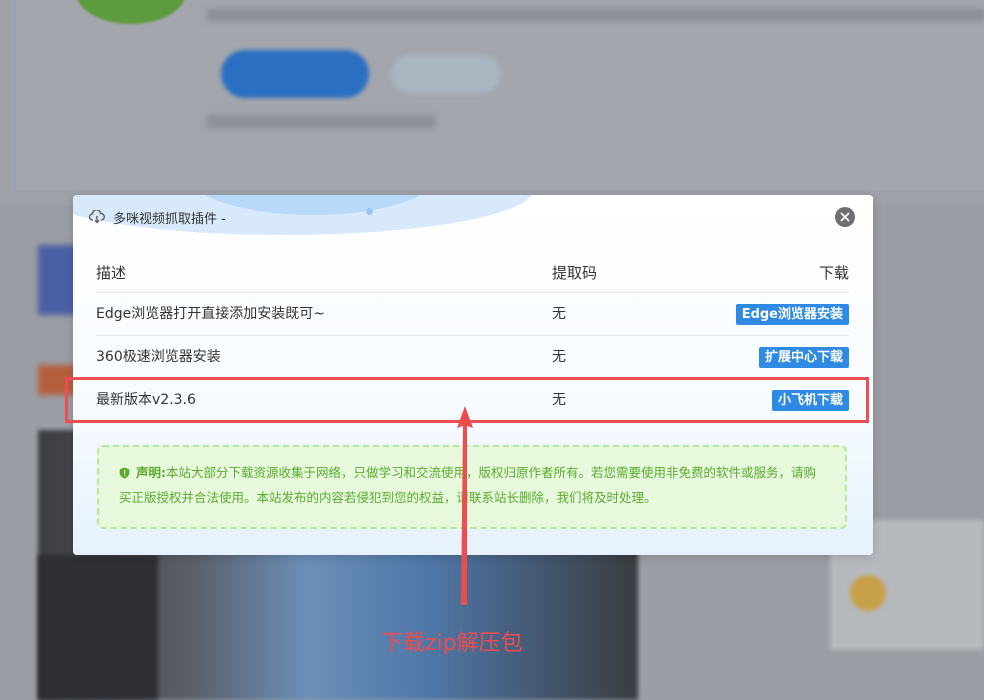 The height and width of the screenshot is (700, 984). I want to click on close-button, so click(845, 217).